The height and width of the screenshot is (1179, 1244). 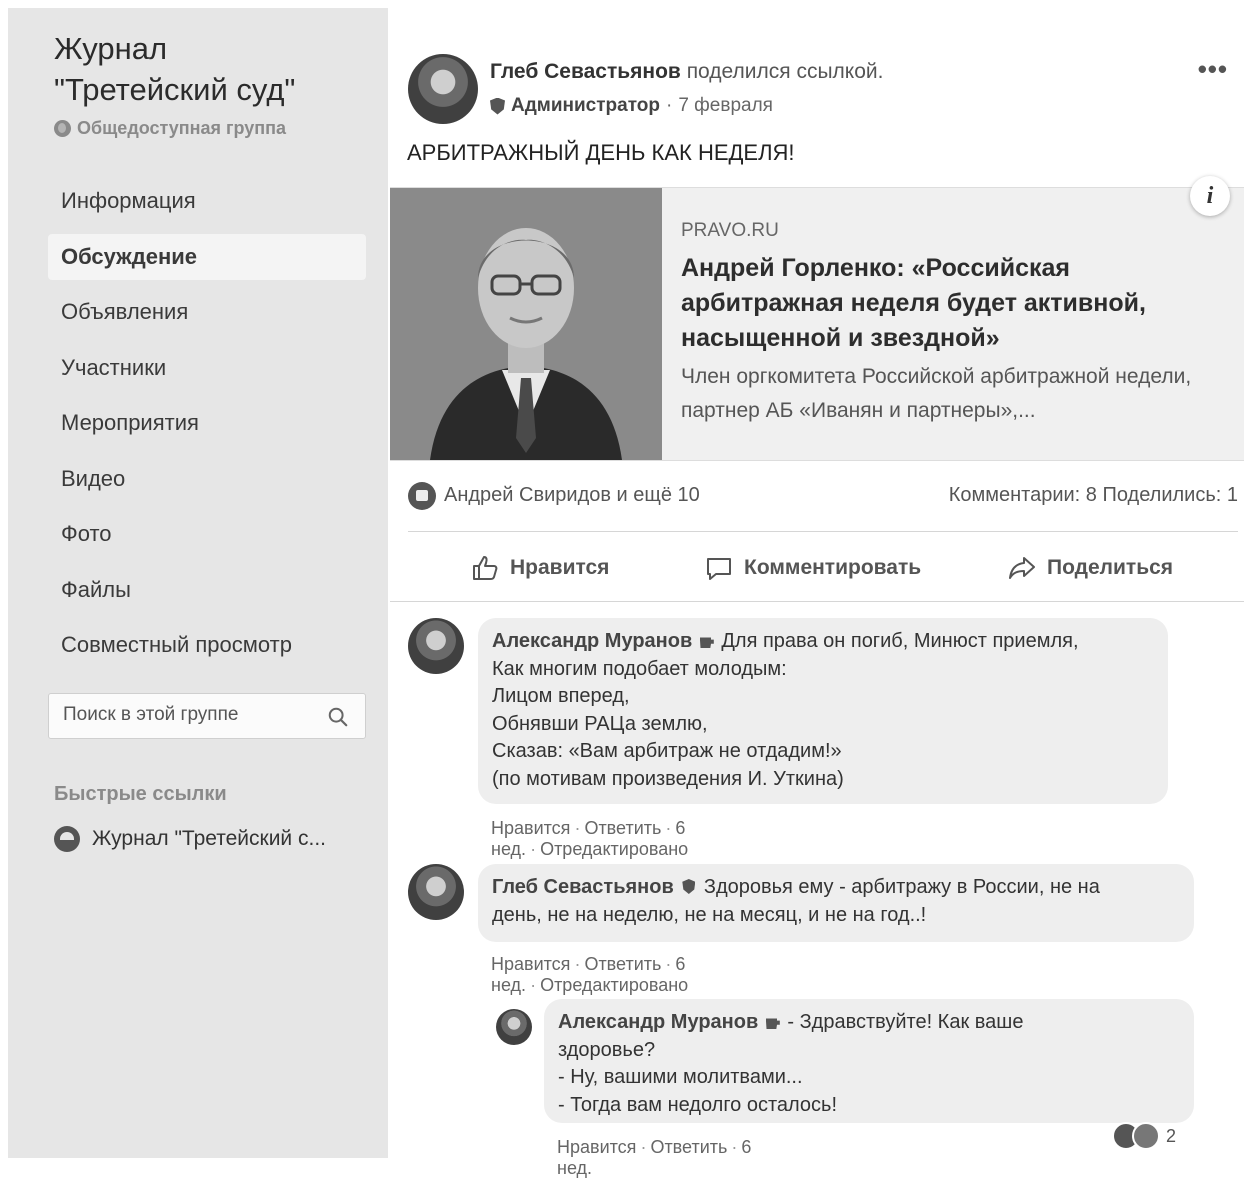 I want to click on post-author-name: Глеб Севастьянов, so click(x=585, y=71).